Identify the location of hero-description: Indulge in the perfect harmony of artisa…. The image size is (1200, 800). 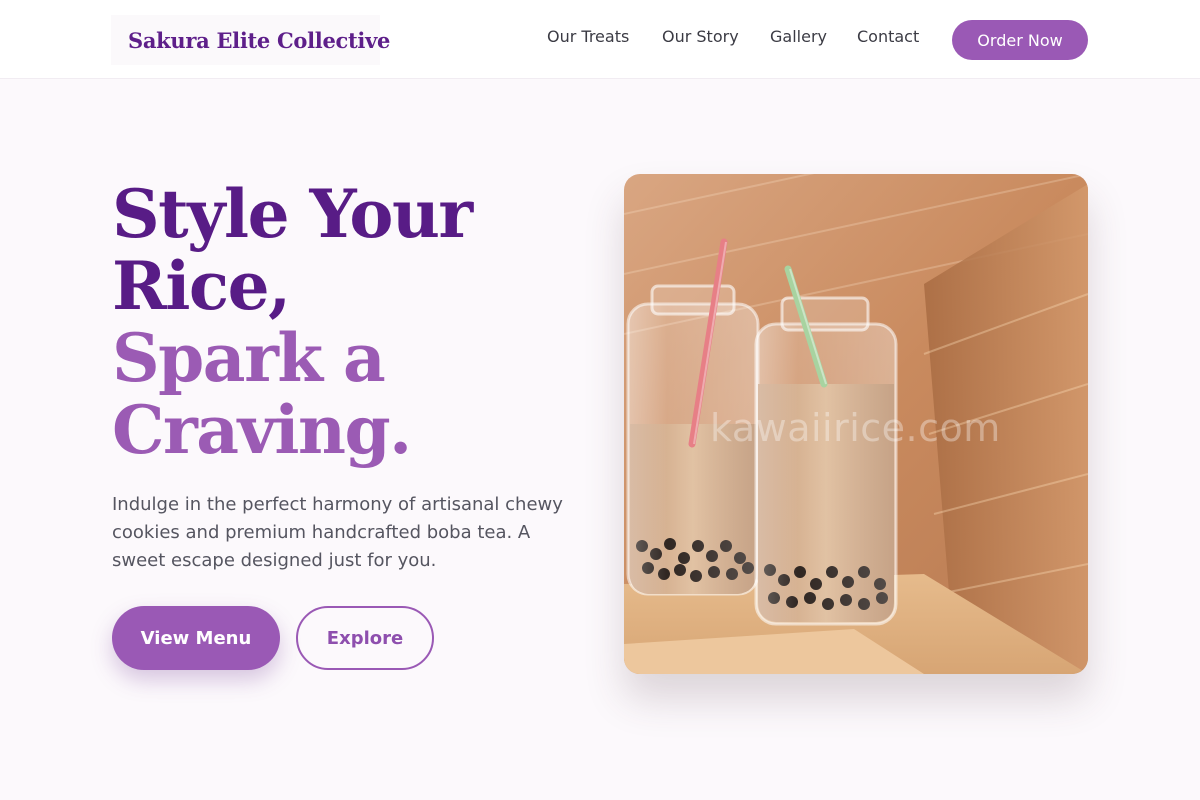
(337, 532).